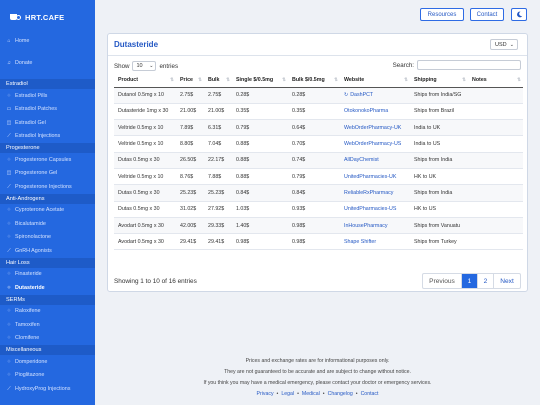 This screenshot has height=405, width=540. What do you see at coordinates (218, 209) in the screenshot?
I see `table-cell: 27.92$` at bounding box center [218, 209].